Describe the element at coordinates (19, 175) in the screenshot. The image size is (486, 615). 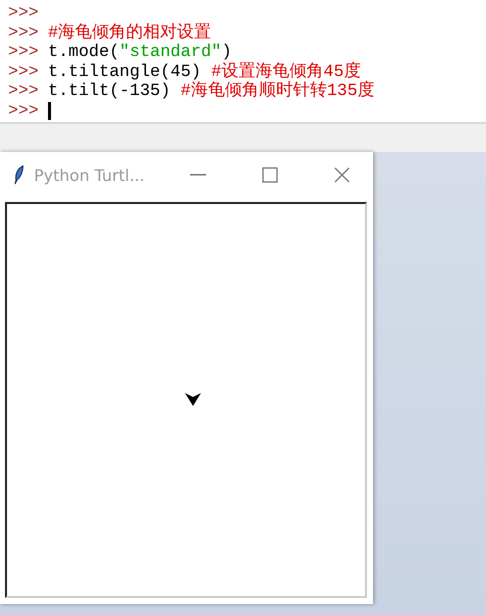
I see `feather-icon` at that location.